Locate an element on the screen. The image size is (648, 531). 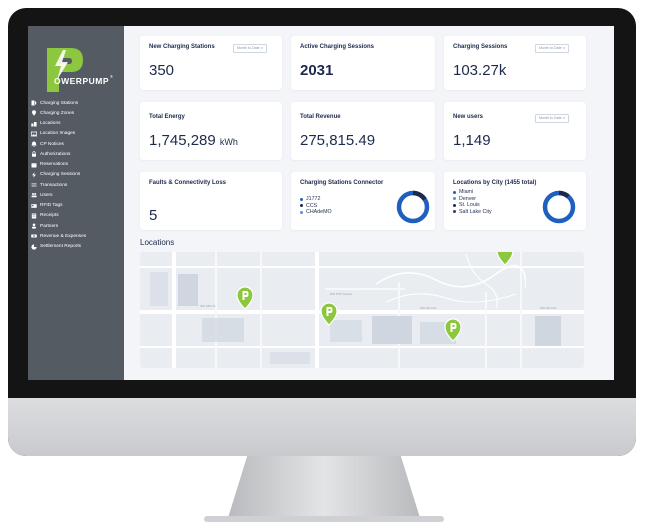
card-icon is located at coordinates (34, 206).